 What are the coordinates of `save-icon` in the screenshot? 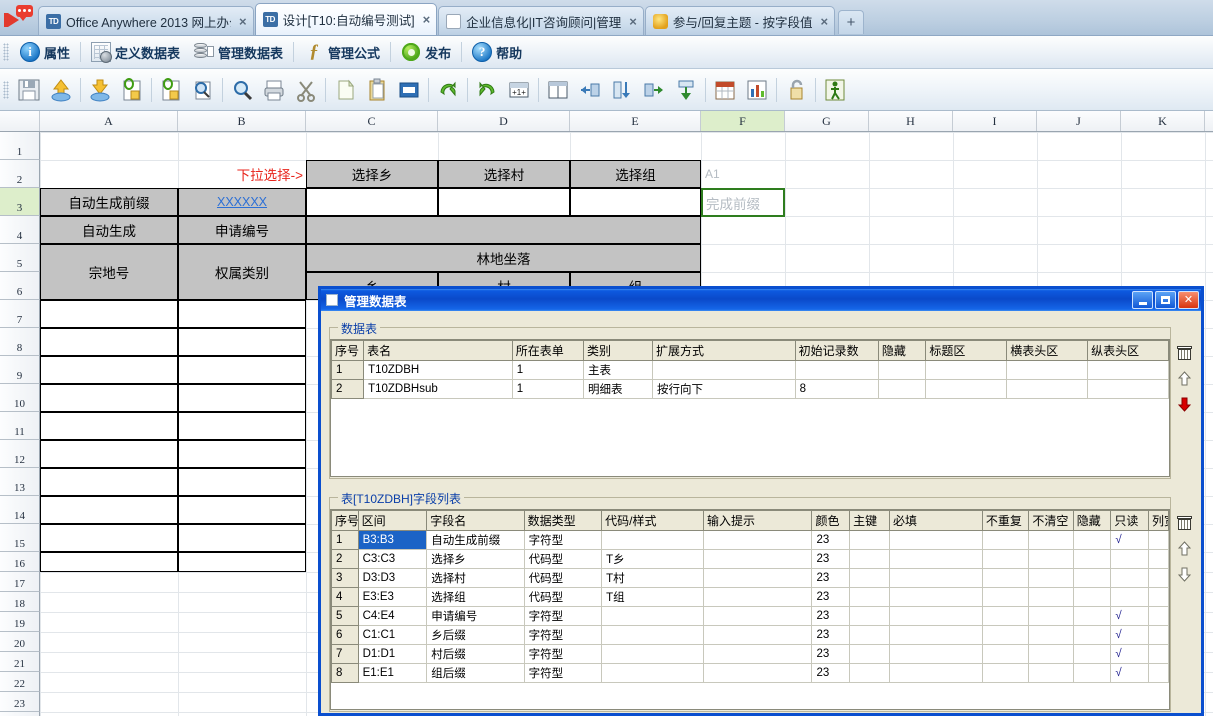 It's located at (28, 90).